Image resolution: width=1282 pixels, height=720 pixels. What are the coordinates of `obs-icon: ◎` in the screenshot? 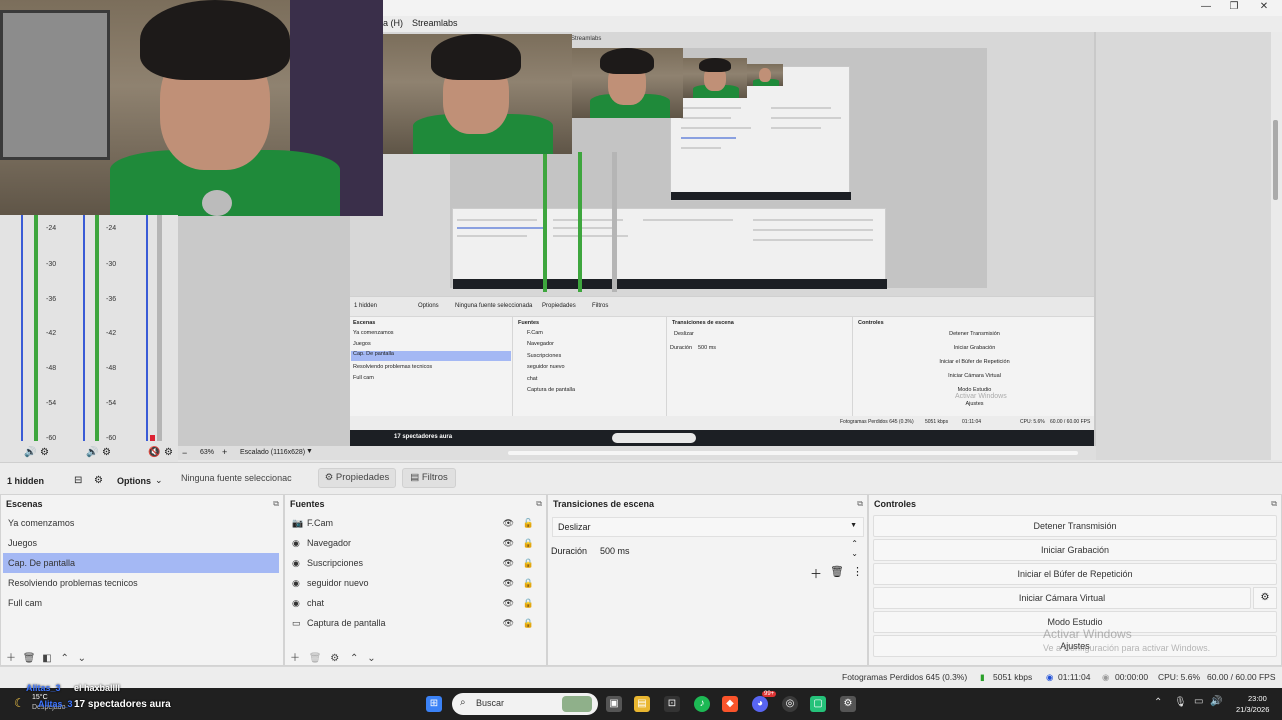 It's located at (790, 704).